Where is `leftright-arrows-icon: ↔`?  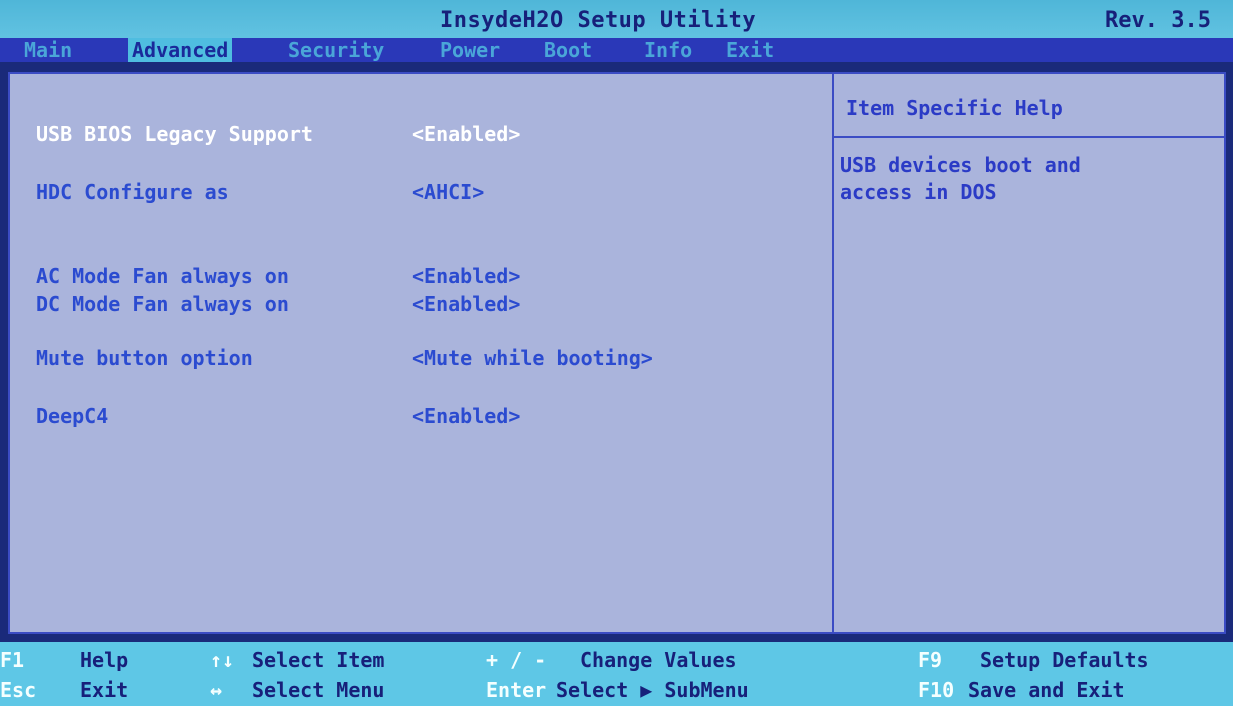 leftright-arrows-icon: ↔ is located at coordinates (216, 690).